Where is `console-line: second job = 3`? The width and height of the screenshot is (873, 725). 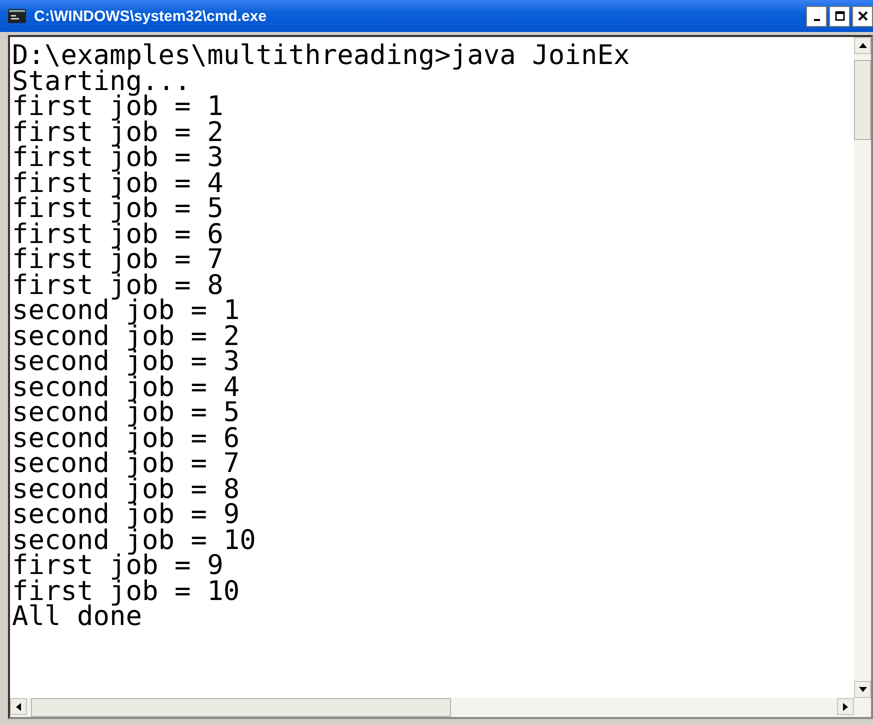 console-line: second job = 3 is located at coordinates (126, 361).